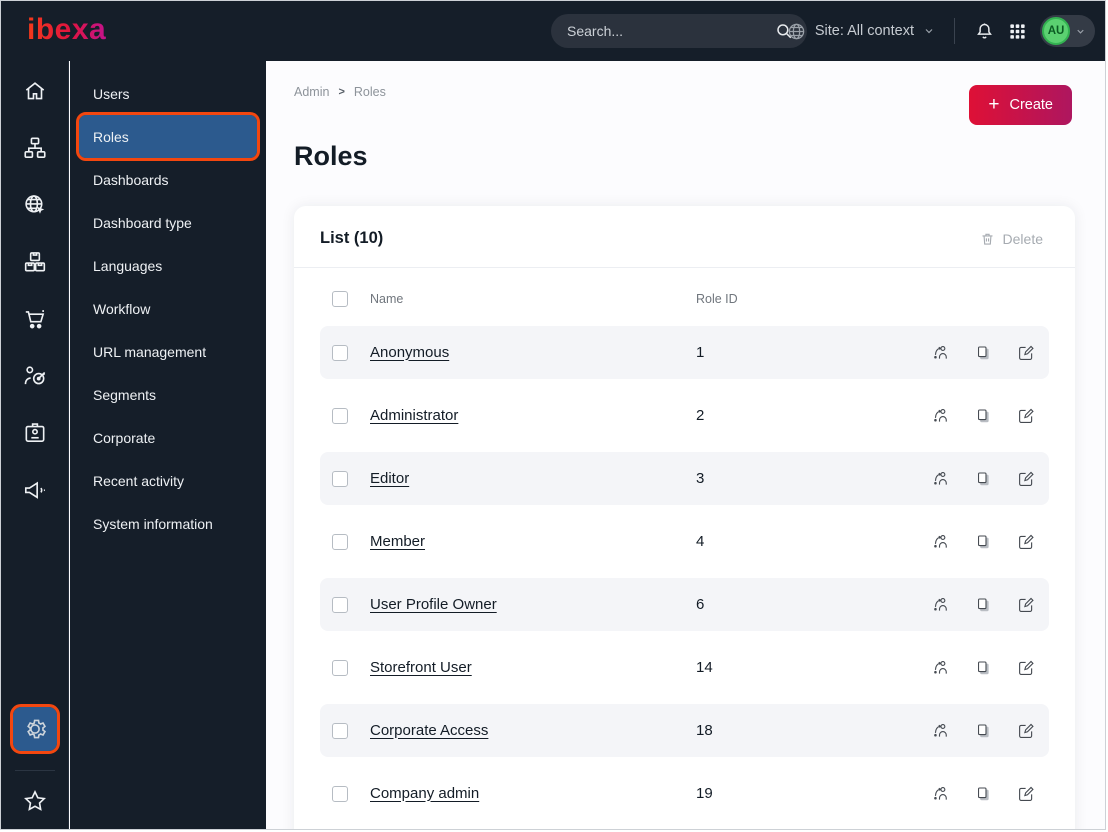 The image size is (1108, 832). I want to click on role-id-value: 14, so click(704, 667).